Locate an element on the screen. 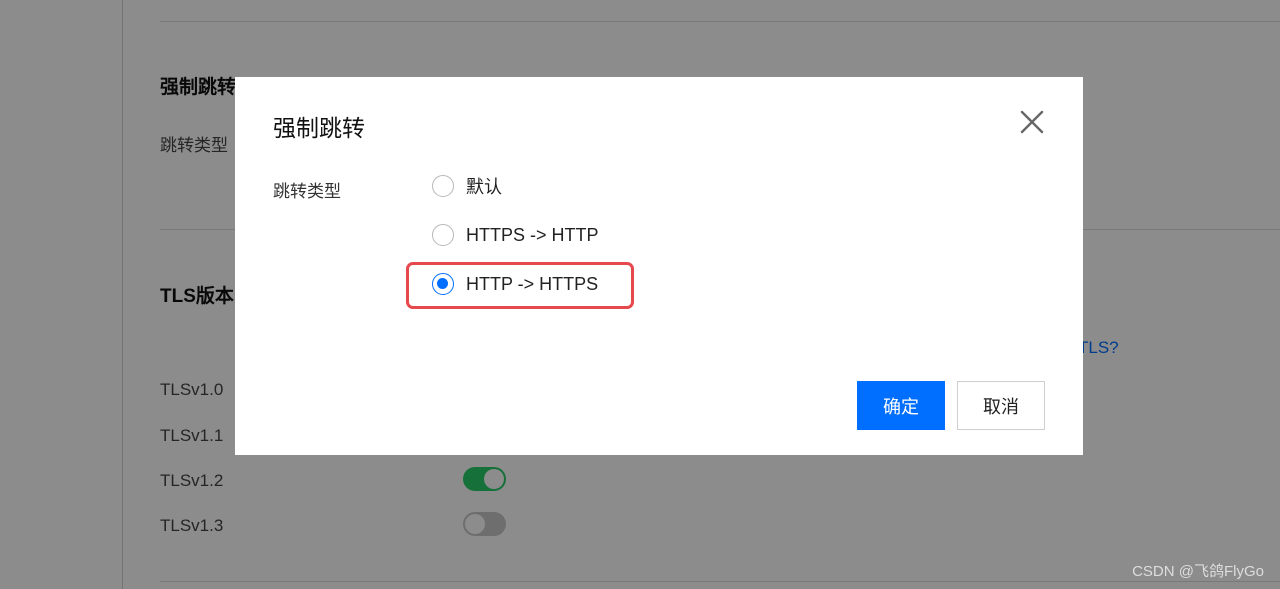  dialog-title: 强制跳转 is located at coordinates (319, 128).